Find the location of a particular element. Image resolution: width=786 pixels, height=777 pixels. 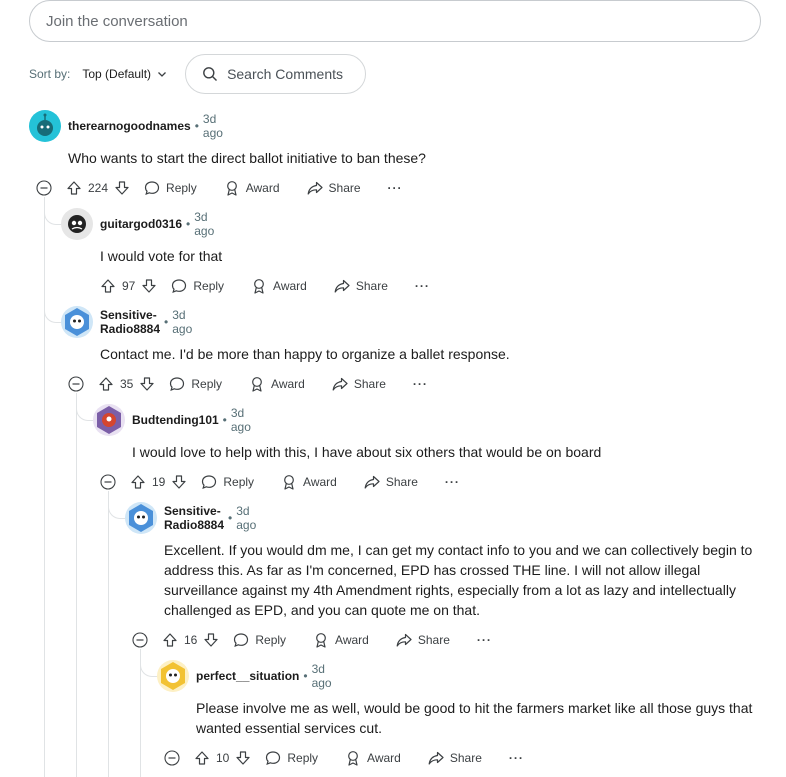

vote-count: 16 is located at coordinates (191, 640).